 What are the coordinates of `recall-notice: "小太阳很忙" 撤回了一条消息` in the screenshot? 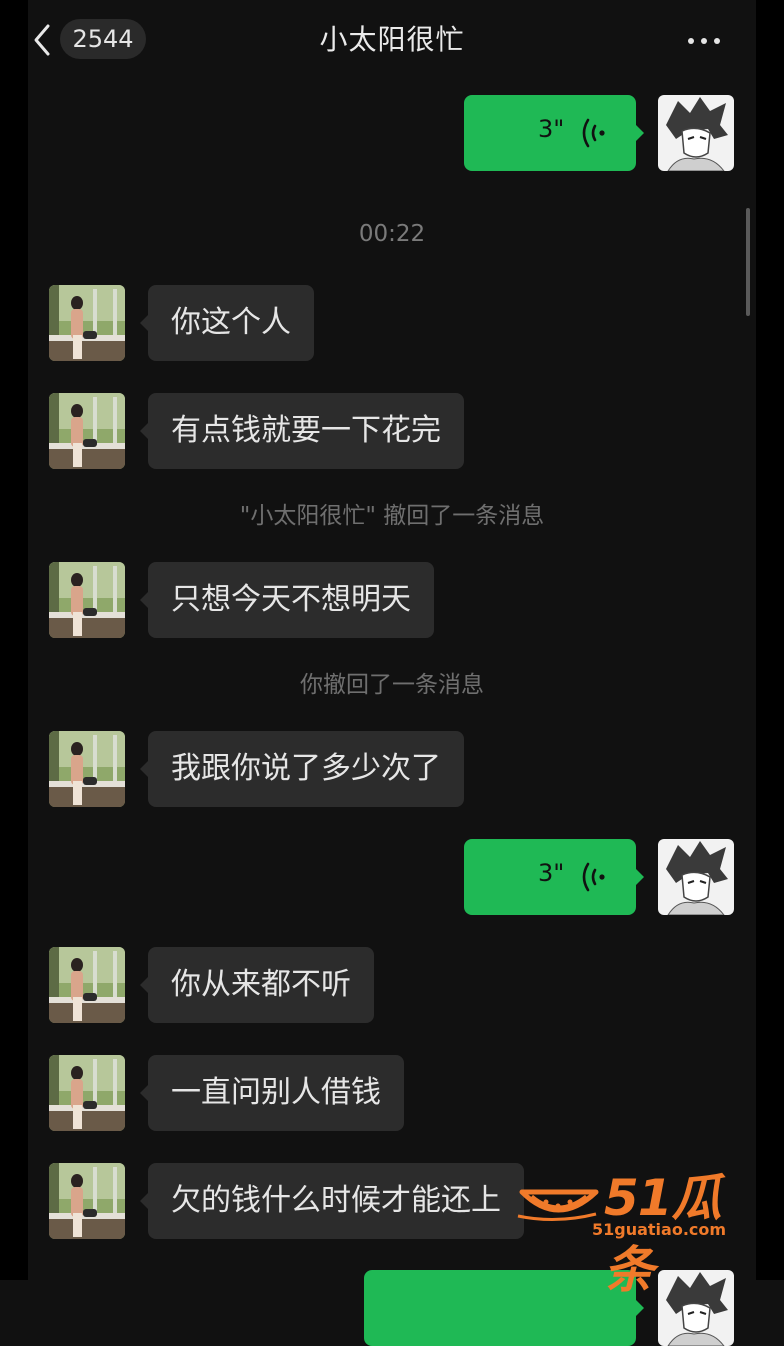 It's located at (392, 516).